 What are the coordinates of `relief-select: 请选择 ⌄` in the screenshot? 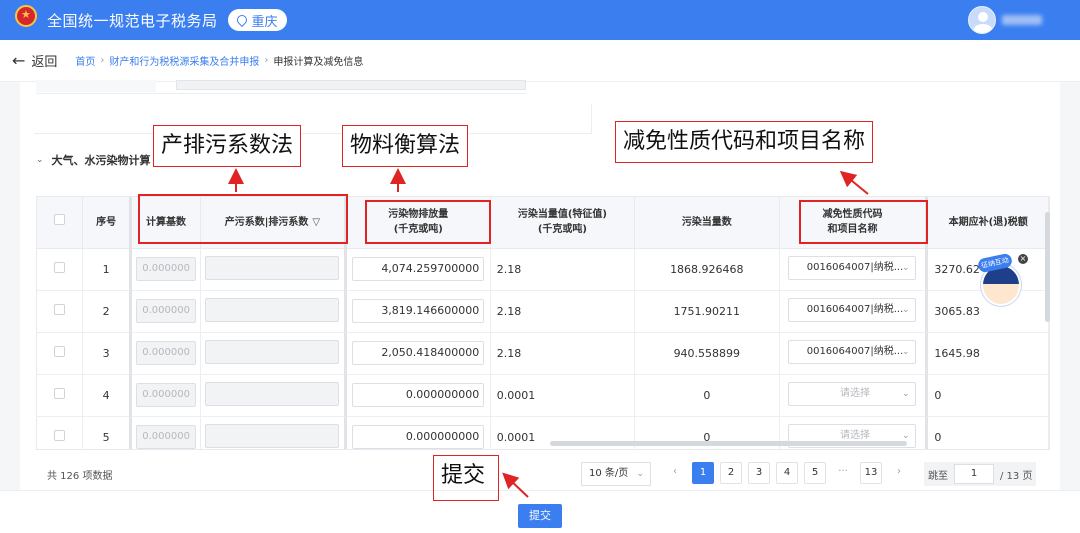 It's located at (852, 393).